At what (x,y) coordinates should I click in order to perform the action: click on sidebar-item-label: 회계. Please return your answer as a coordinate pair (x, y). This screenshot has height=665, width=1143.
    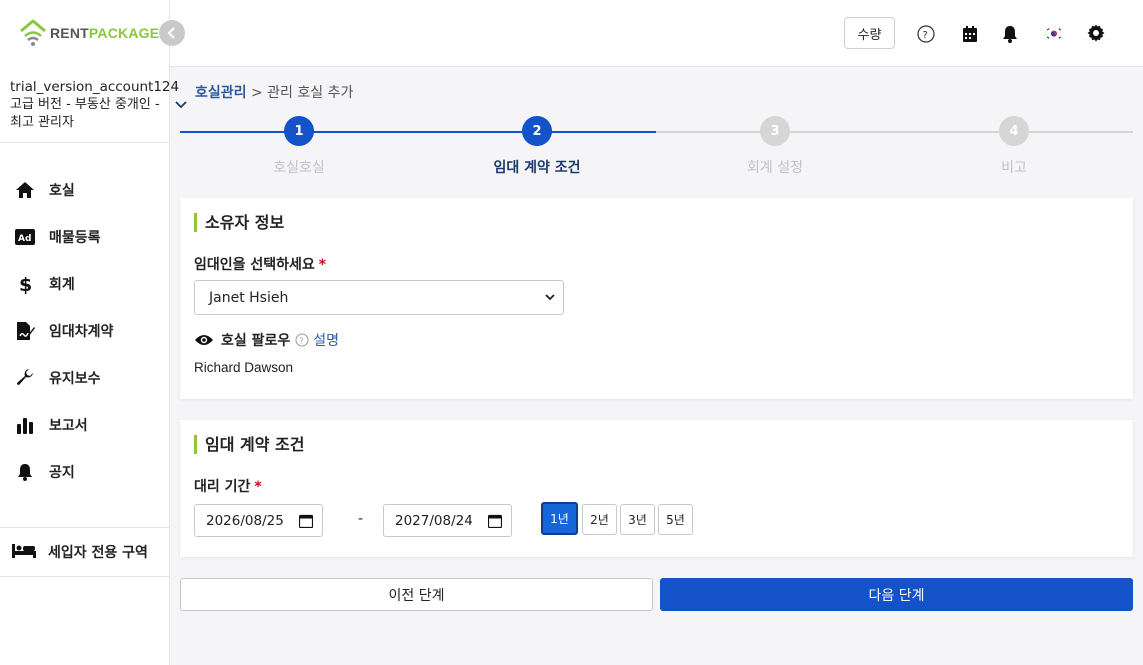
    Looking at the image, I should click on (62, 284).